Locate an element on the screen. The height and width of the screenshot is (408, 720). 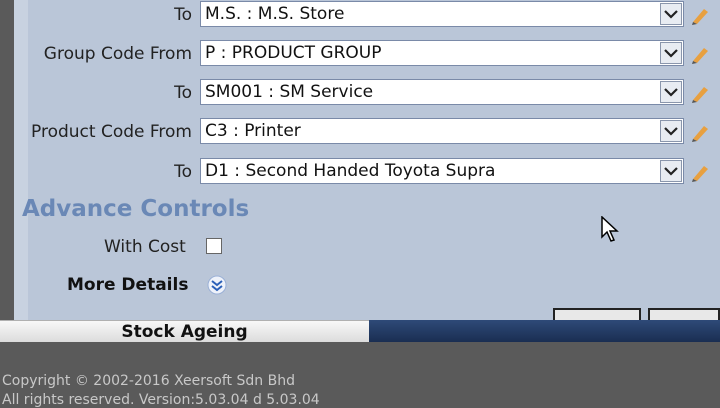
group-code-from-select: P : PRODUCT GROUP is located at coordinates (442, 53).